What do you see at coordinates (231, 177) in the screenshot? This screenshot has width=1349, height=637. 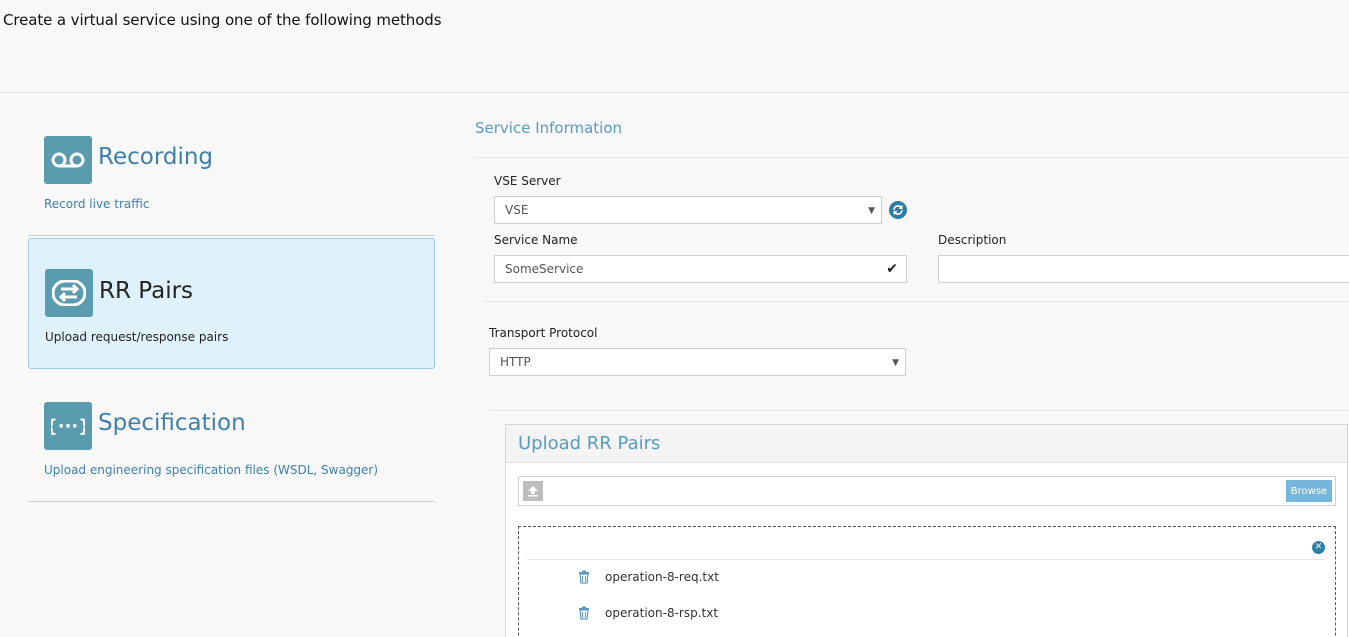 I see `method-recording: Recording Record live traffic` at bounding box center [231, 177].